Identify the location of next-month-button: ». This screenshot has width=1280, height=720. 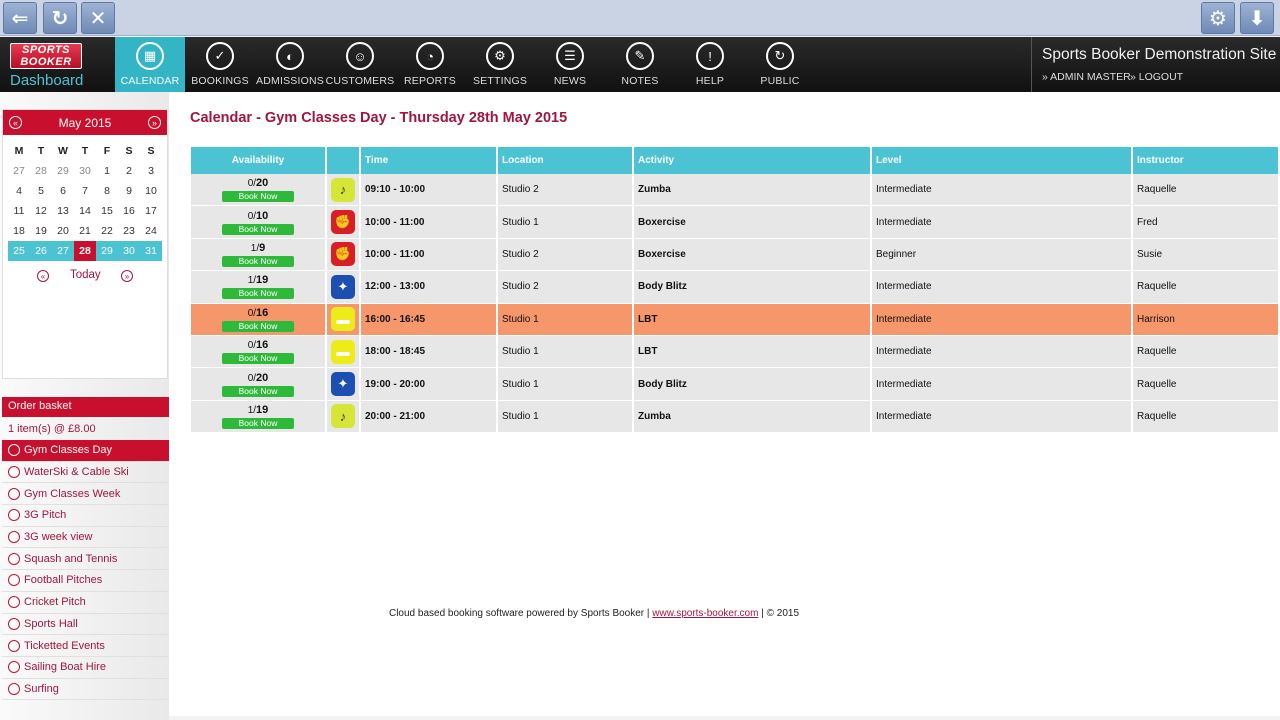
(154, 122).